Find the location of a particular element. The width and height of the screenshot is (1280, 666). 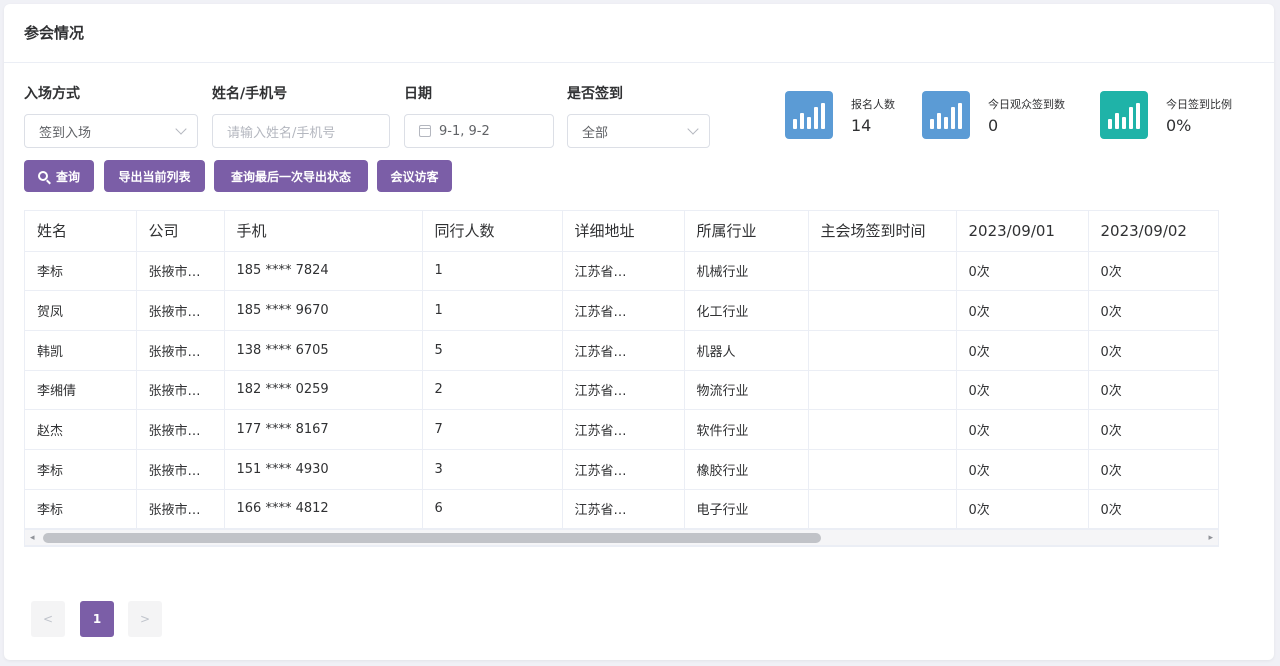

export-list-button: 导出当前列表 is located at coordinates (154, 176).